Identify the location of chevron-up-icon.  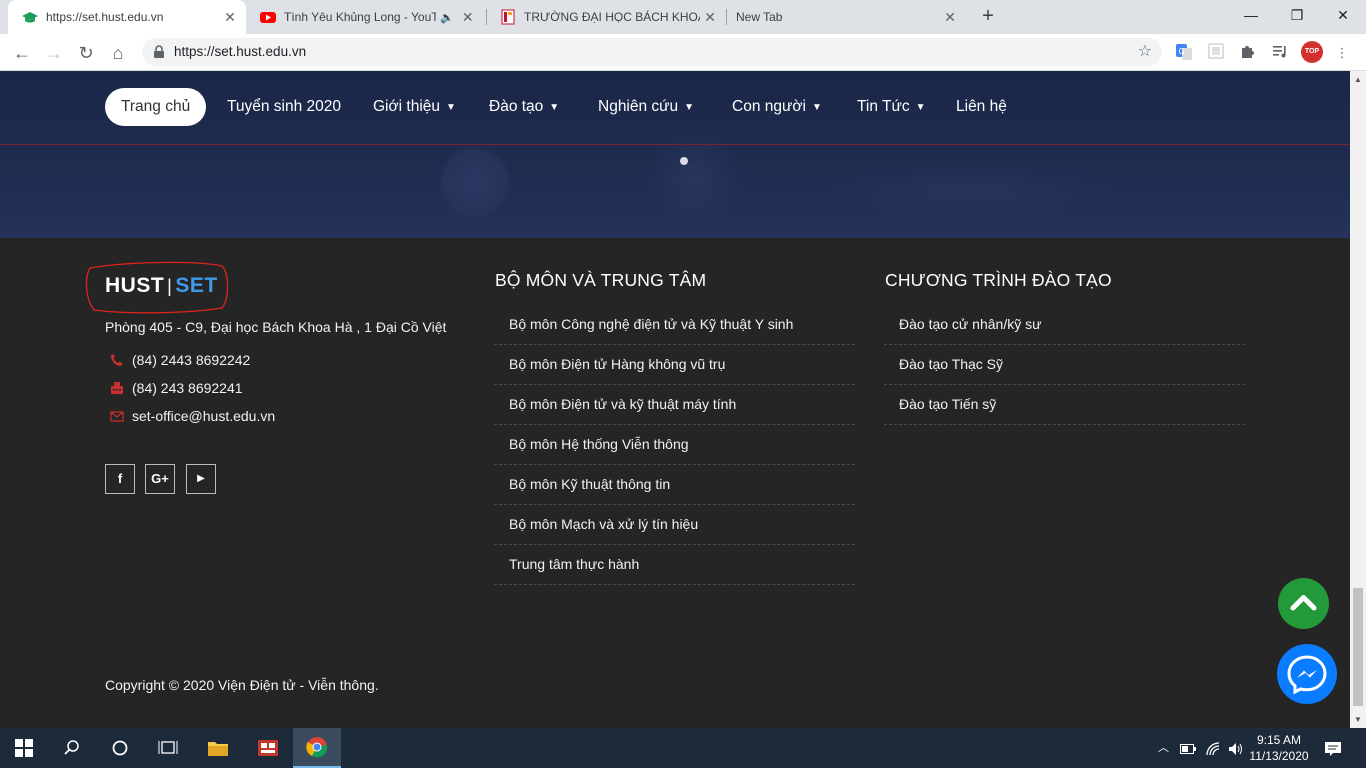
(1303, 603).